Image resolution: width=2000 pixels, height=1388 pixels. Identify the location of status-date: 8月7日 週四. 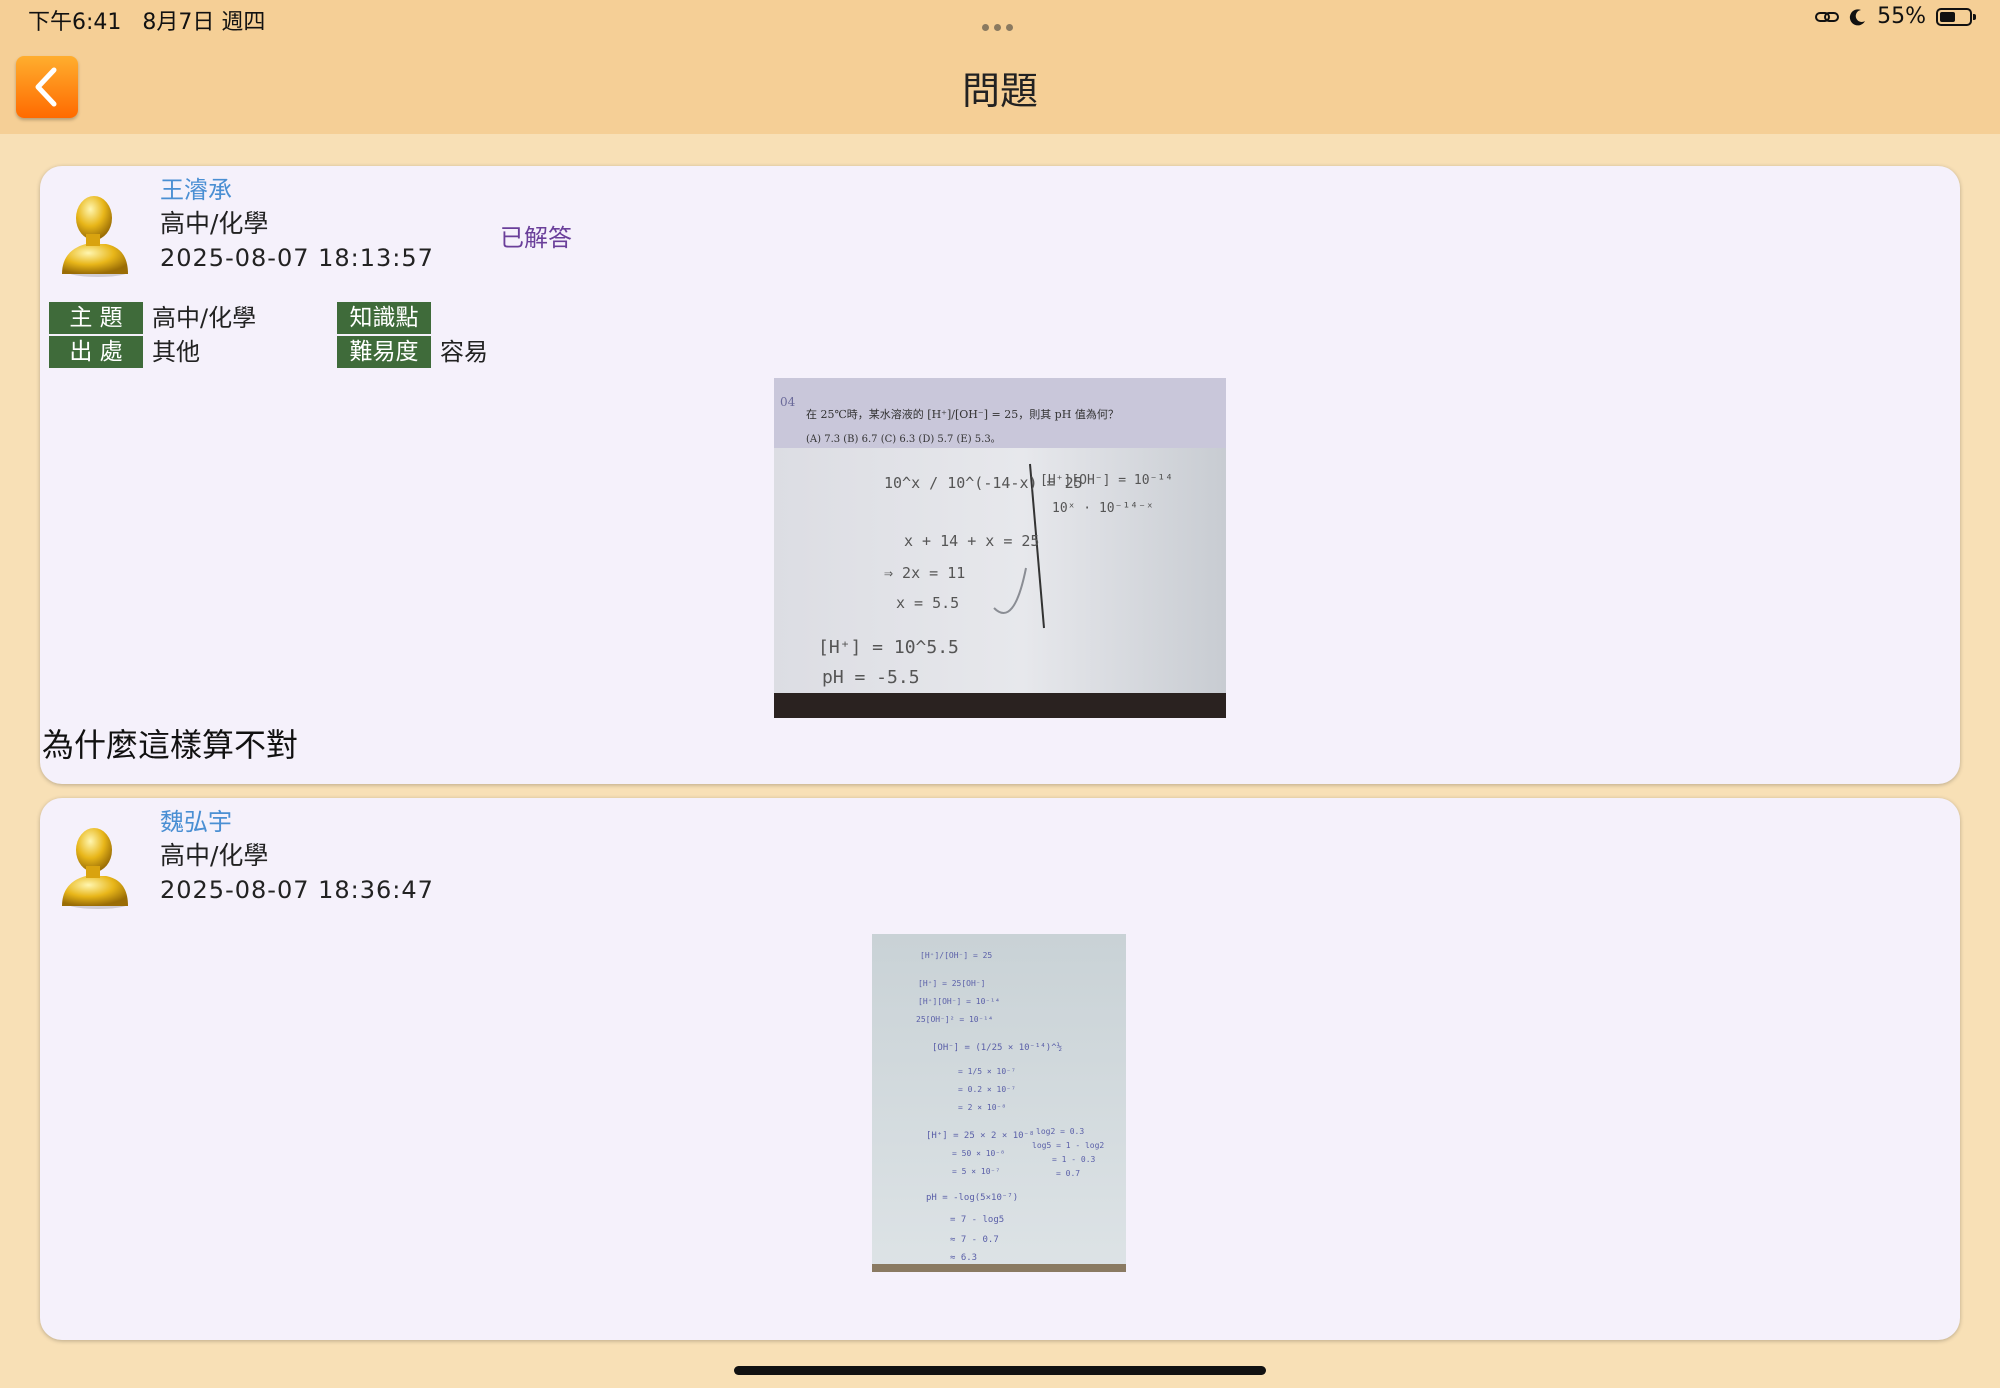
(204, 22).